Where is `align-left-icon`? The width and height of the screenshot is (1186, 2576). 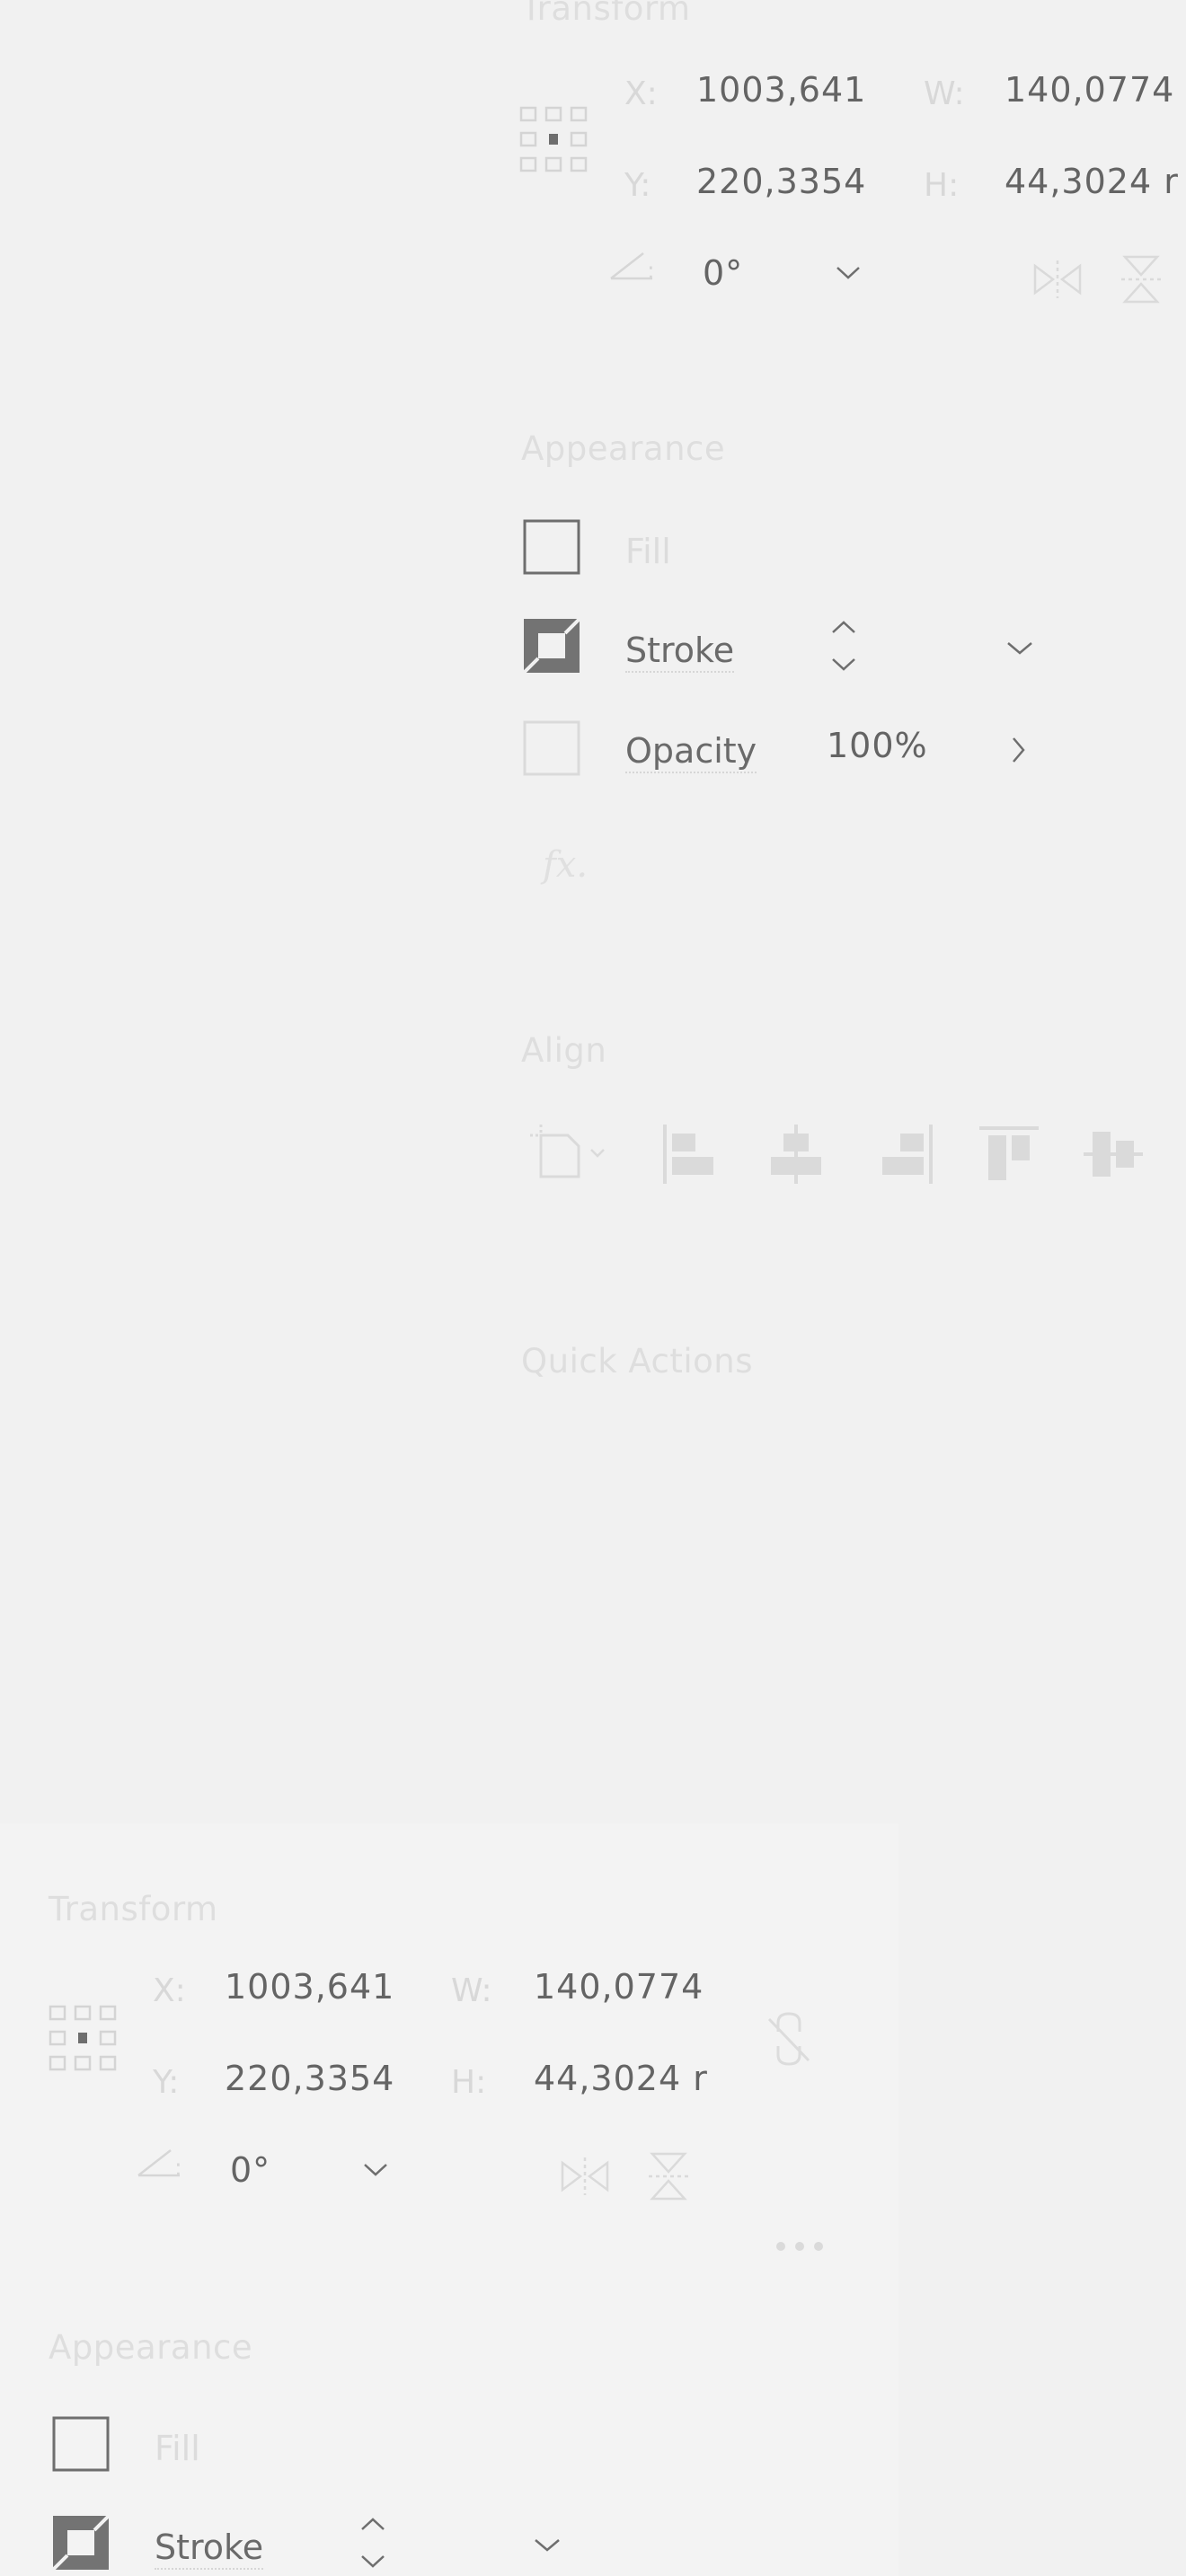 align-left-icon is located at coordinates (692, 1154).